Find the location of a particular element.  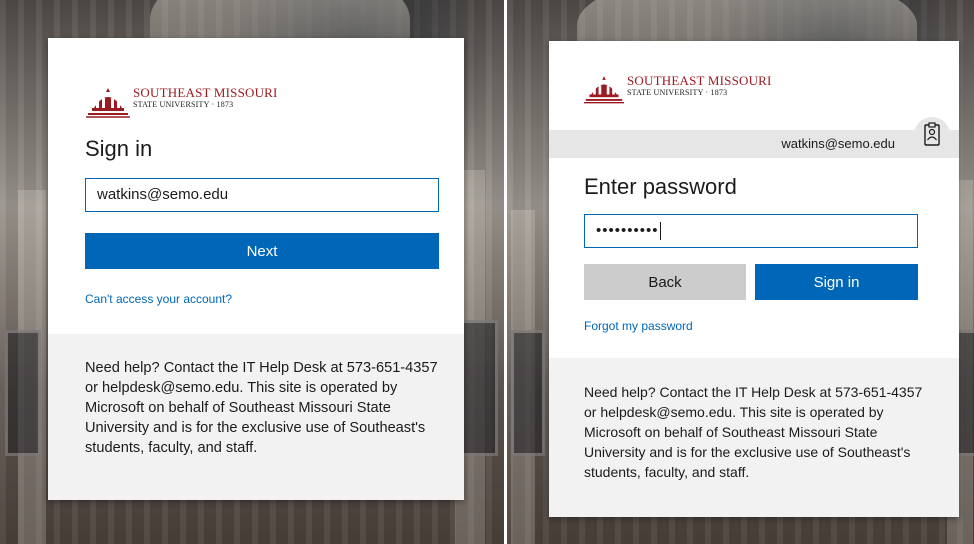

page-title: Sign in is located at coordinates (119, 148).